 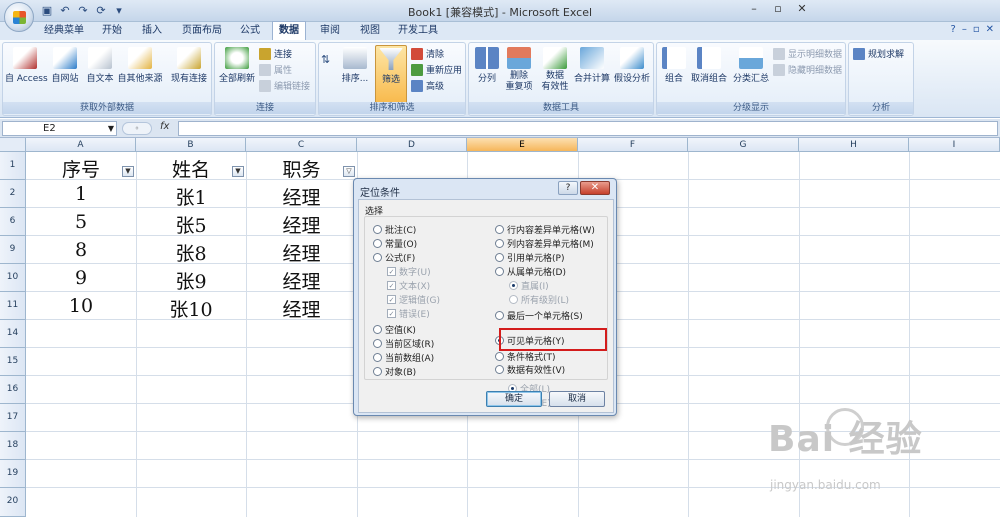 What do you see at coordinates (13, 278) in the screenshot?
I see `row-header: 10` at bounding box center [13, 278].